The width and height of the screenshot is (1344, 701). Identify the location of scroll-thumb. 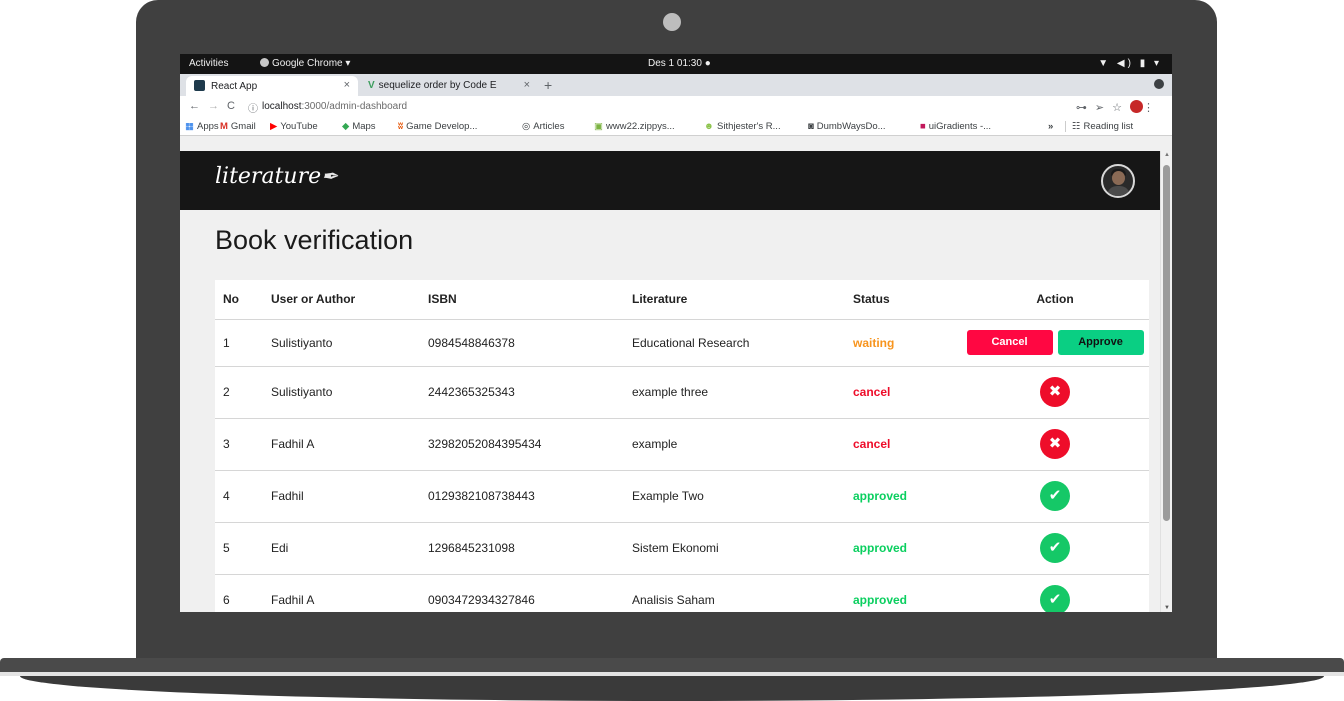
(1166, 343).